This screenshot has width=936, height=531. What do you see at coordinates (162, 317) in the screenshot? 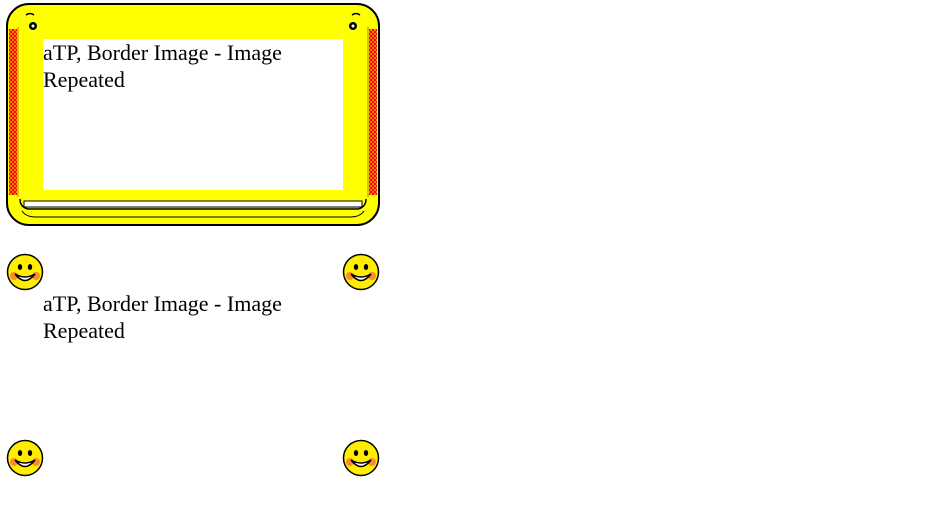
I see `smiley-box-text: aTP, Border Image - Image Repeated` at bounding box center [162, 317].